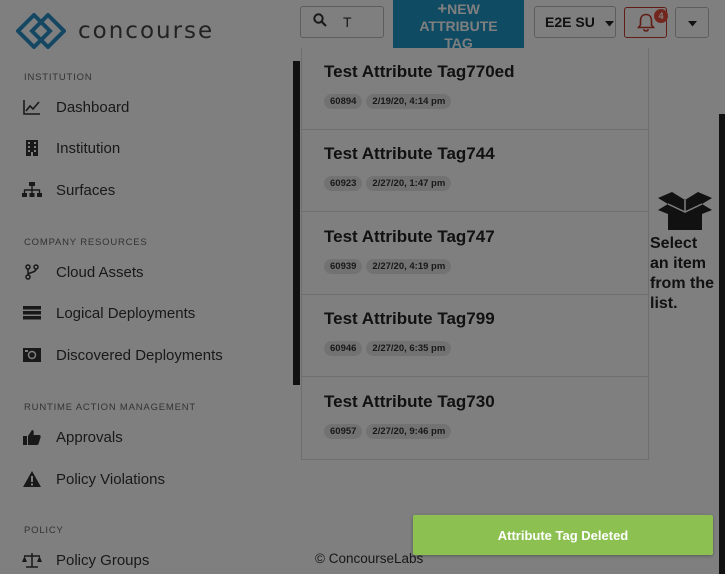 Image resolution: width=725 pixels, height=574 pixels. I want to click on item-title: Test Attribute Tag770ed, so click(419, 71).